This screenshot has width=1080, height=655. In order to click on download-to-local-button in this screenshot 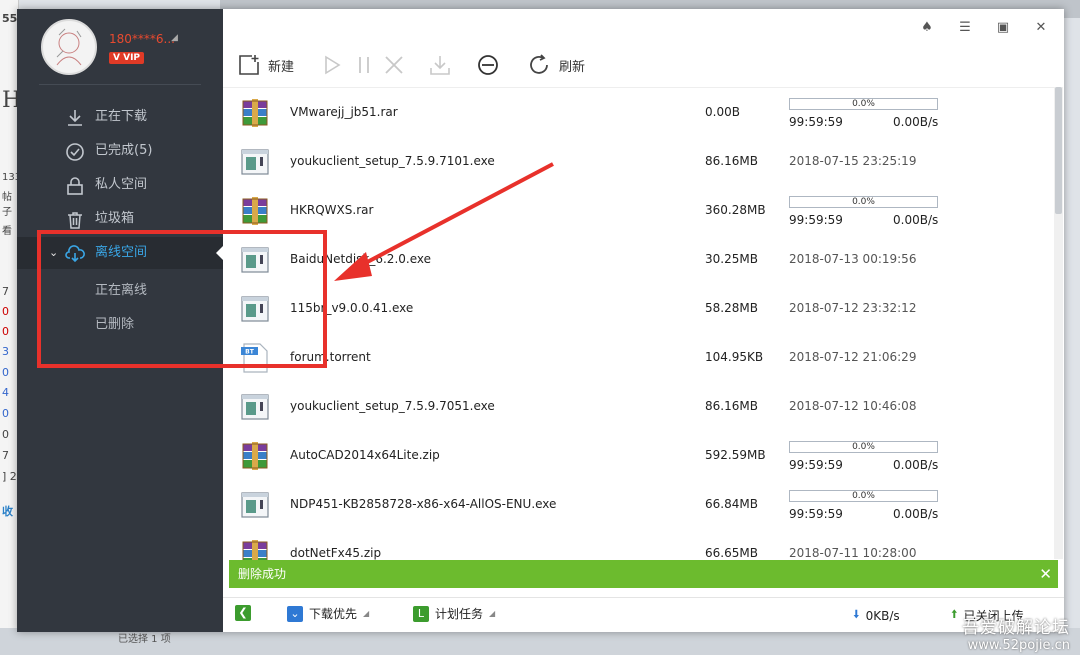, I will do `click(440, 65)`.